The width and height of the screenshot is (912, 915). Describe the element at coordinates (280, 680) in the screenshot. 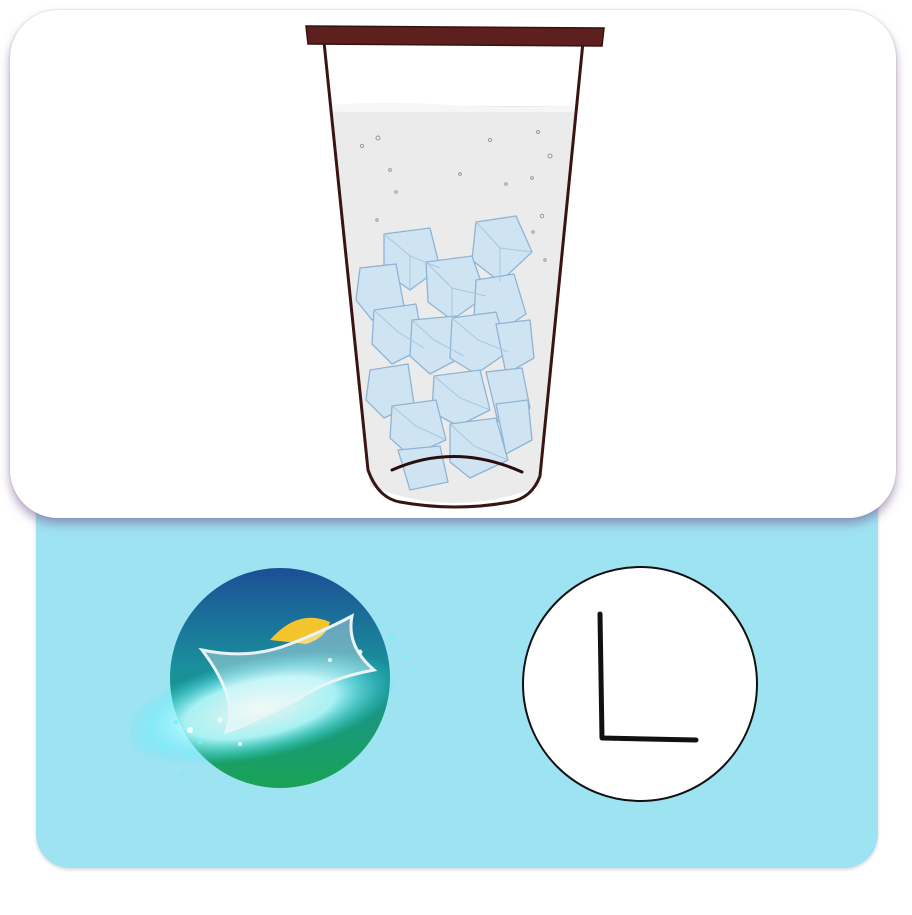

I see `sprite-logo-icon` at that location.